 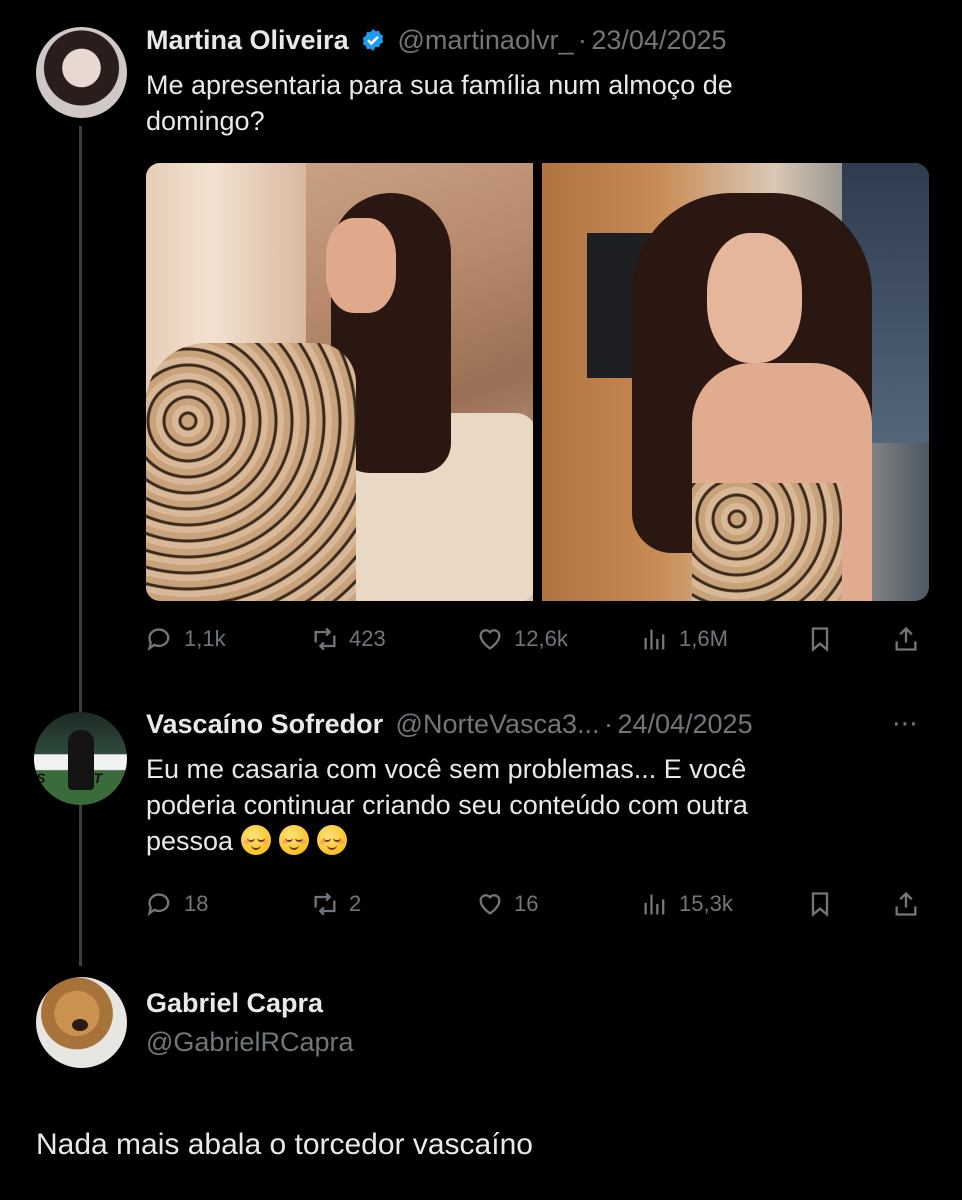 What do you see at coordinates (284, 1144) in the screenshot?
I see `caption: Nada mais abala o torcedor vascaíno` at bounding box center [284, 1144].